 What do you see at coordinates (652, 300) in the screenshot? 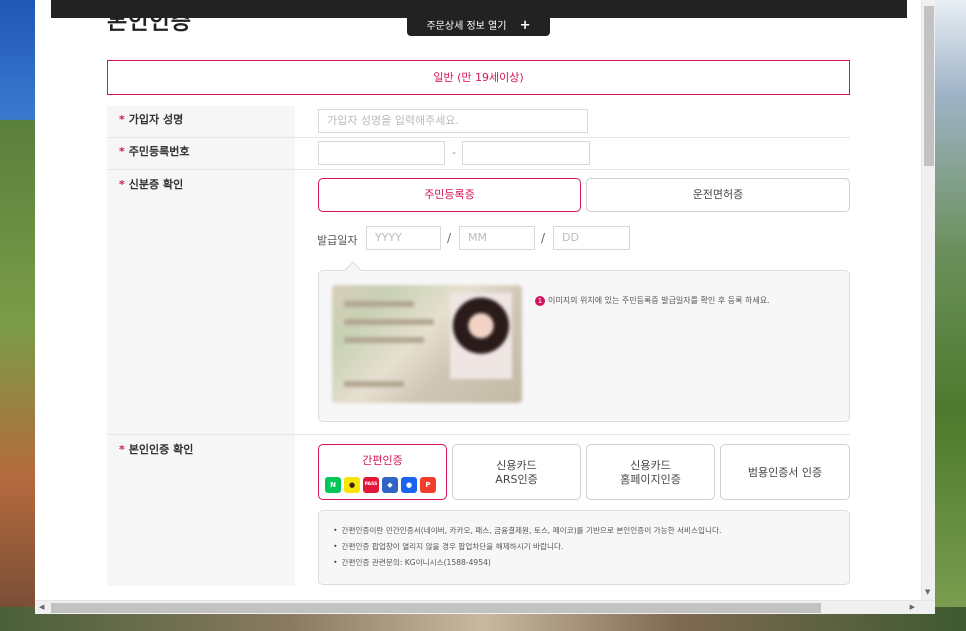
I see `id-guide-note: 1 이미지의 위치에 있는 주민등록증 발급일자를 확인 후 등록 하세요.` at bounding box center [652, 300].